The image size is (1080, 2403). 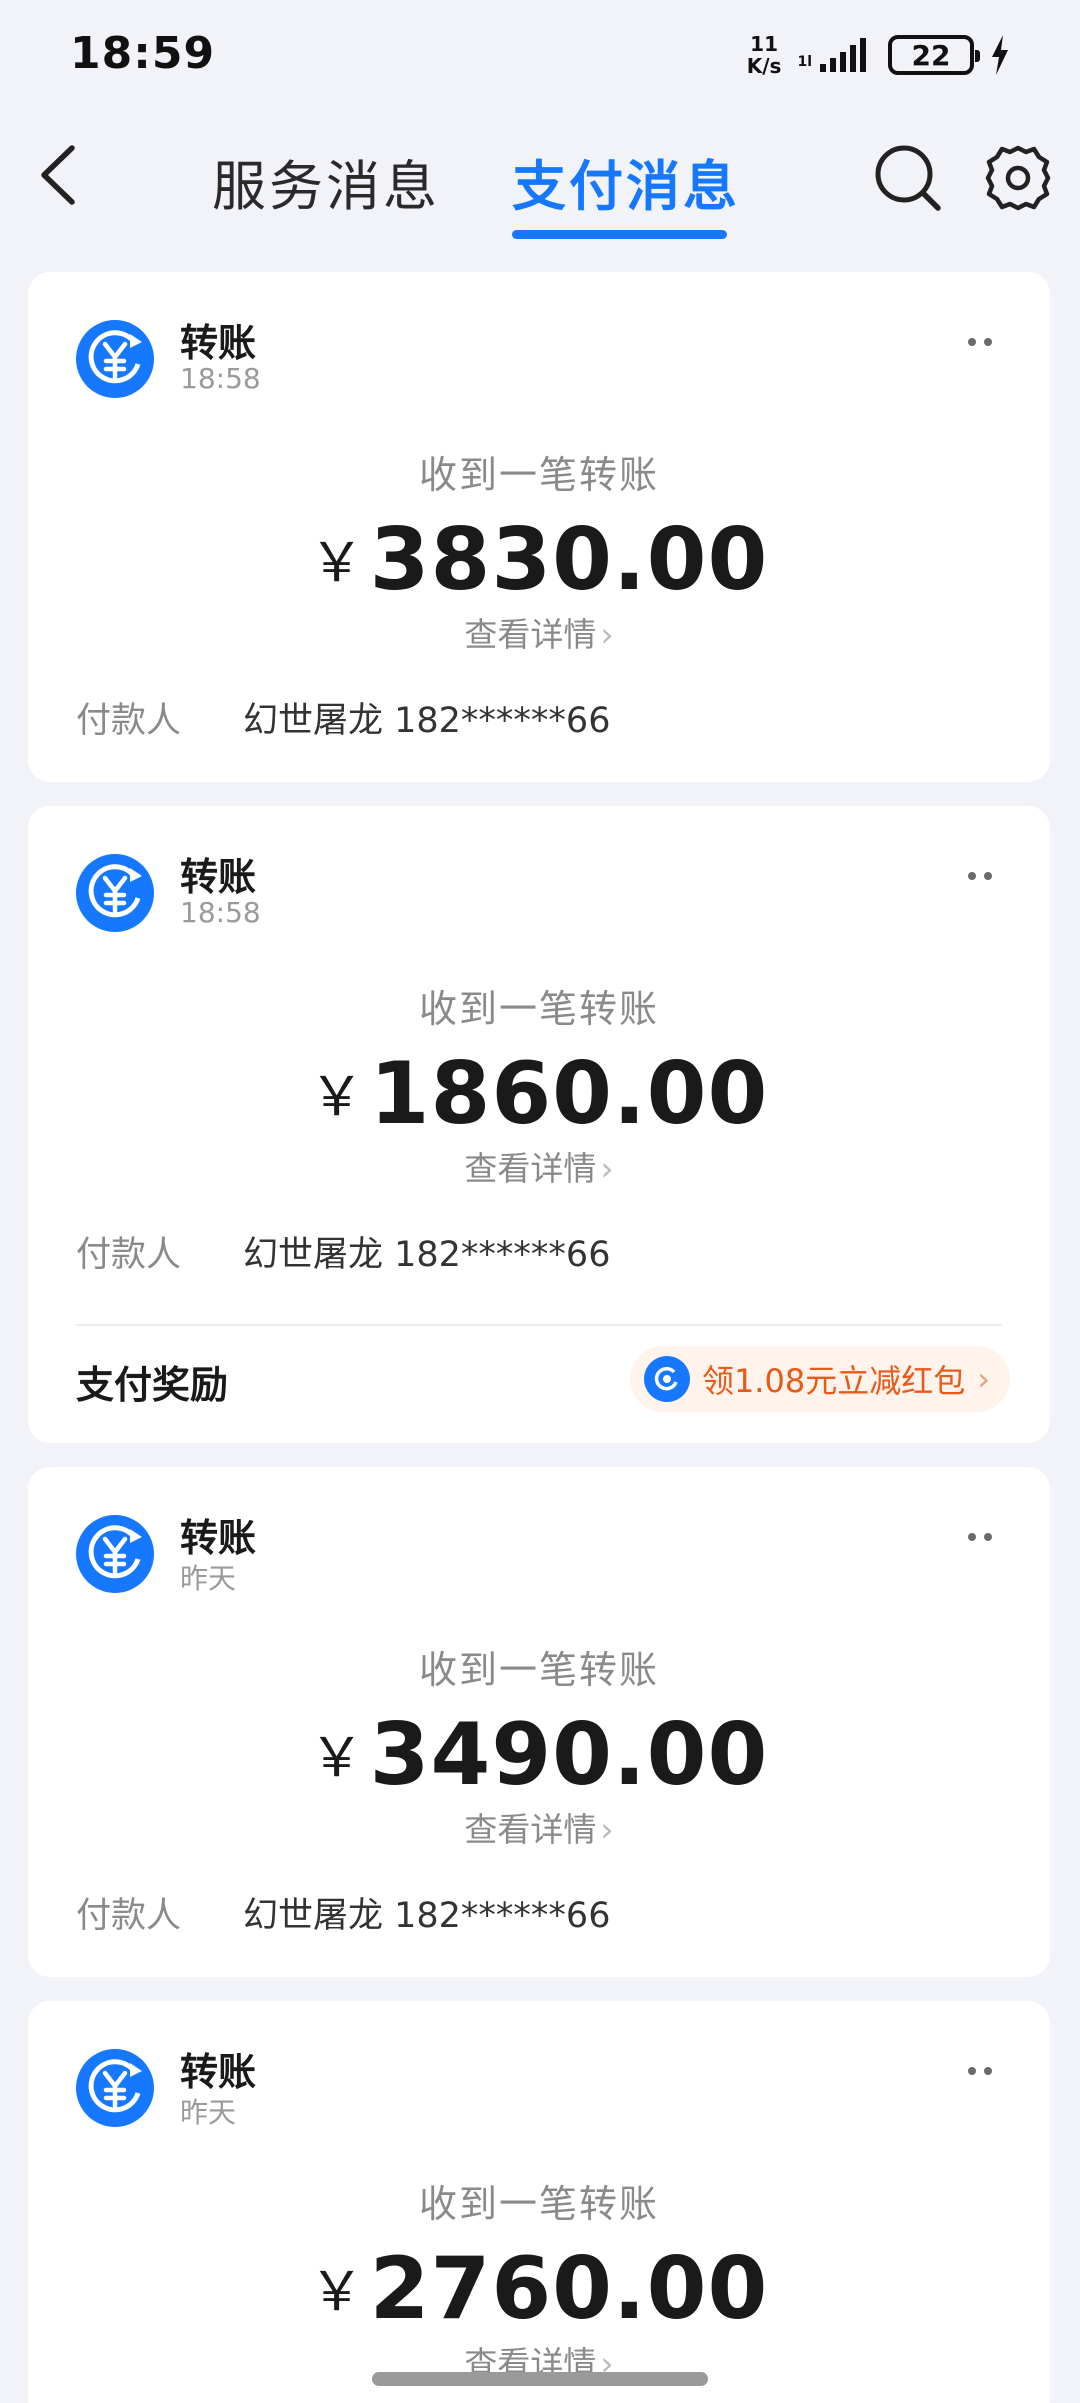 I want to click on charging-bolt-icon, so click(x=1000, y=55).